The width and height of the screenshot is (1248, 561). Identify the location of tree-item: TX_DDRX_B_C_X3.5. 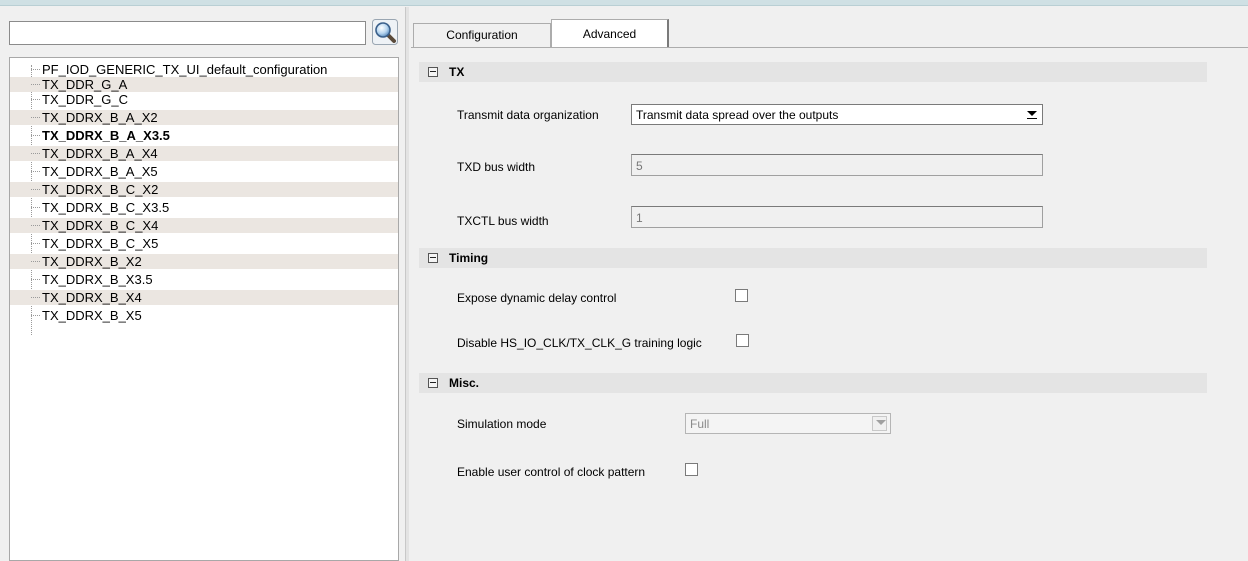
(204, 207).